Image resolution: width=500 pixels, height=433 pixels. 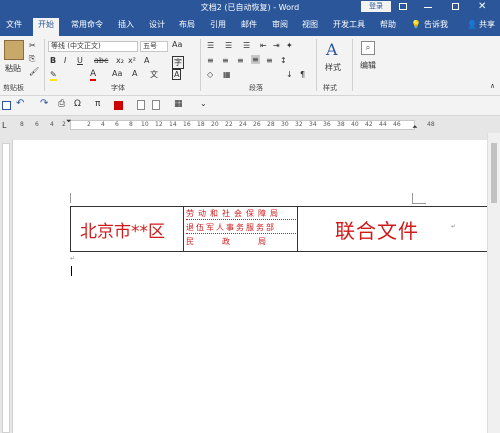 I want to click on subscript-button: x₂, so click(x=120, y=60).